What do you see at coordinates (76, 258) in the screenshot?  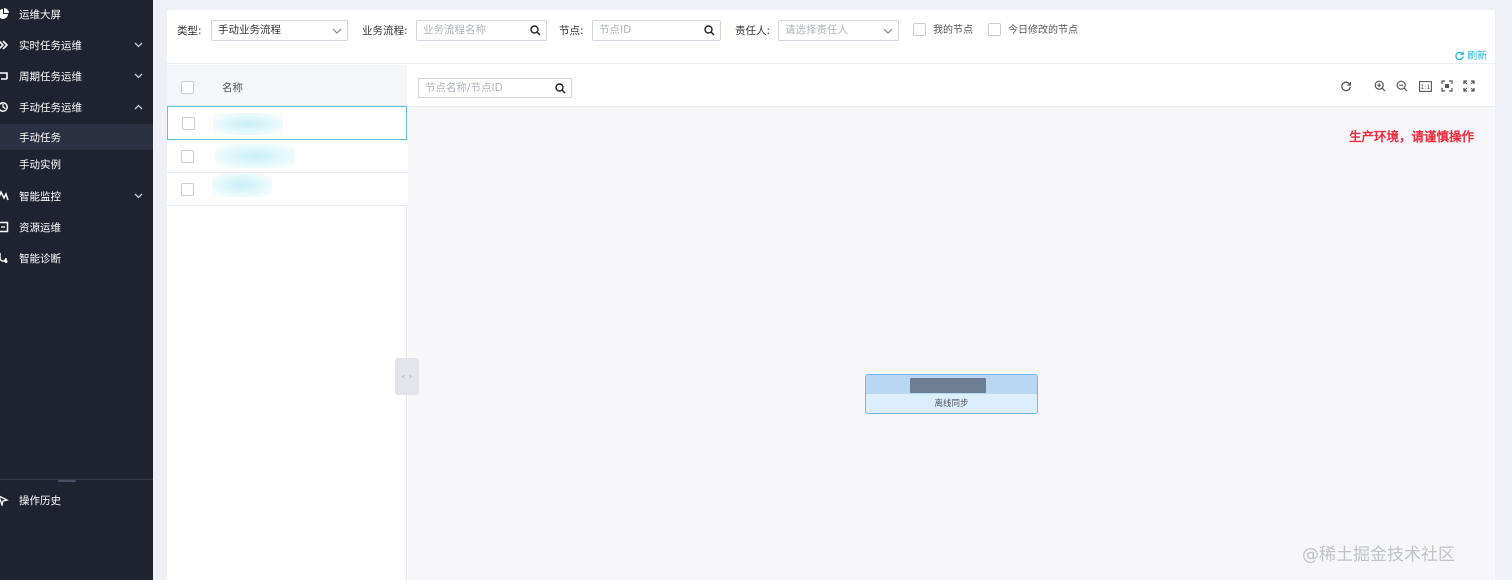 I see `sidebar-item-smart-diagnose: 智能诊断` at bounding box center [76, 258].